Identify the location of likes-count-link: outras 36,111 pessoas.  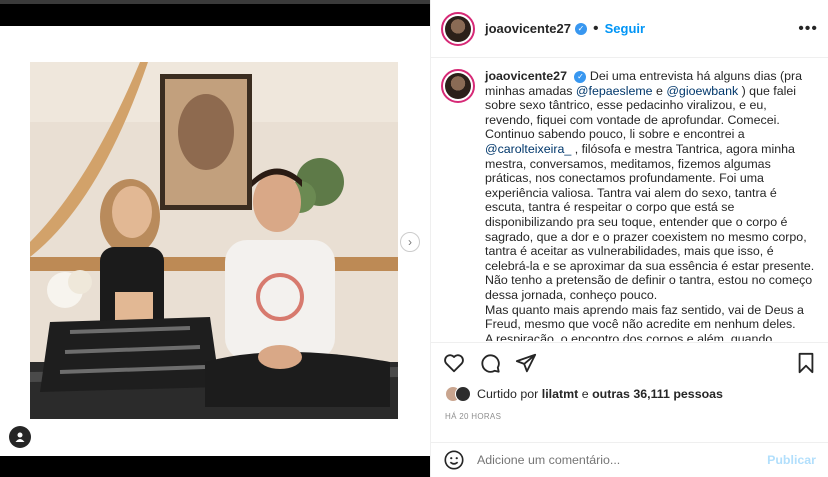
(657, 394).